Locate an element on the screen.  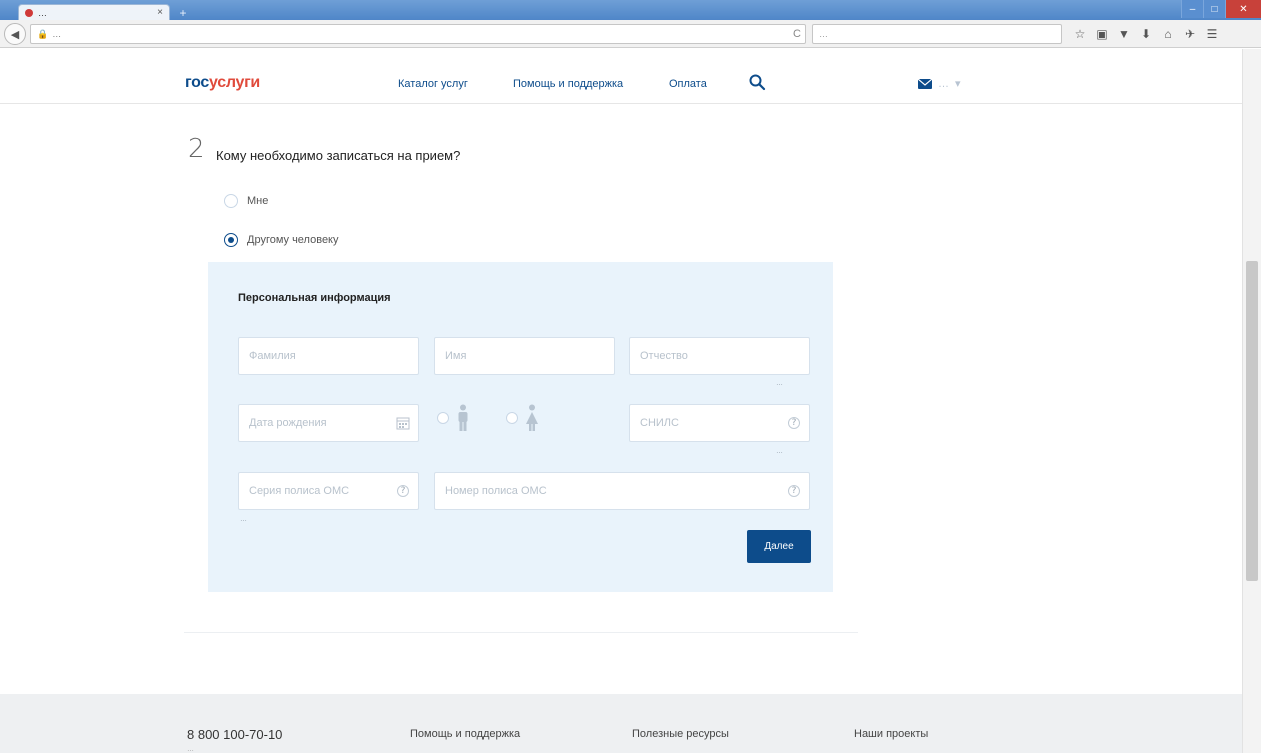
mail-icon is located at coordinates (925, 83).